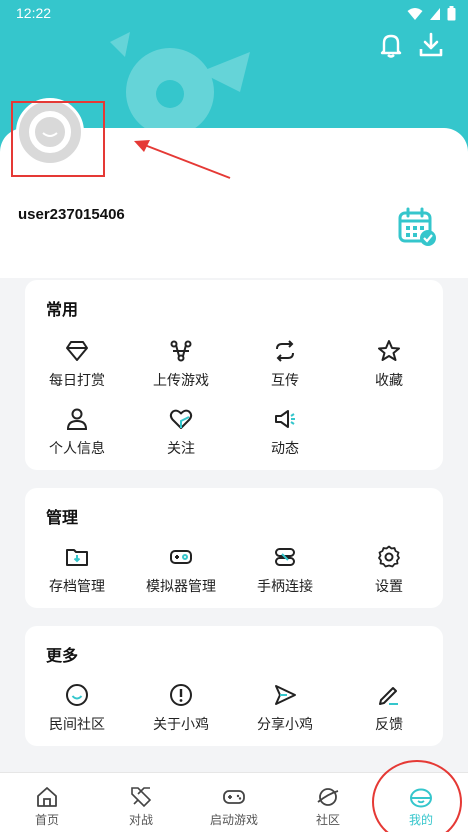 The height and width of the screenshot is (832, 468). Describe the element at coordinates (77, 557) in the screenshot. I see `folder-icon` at that location.